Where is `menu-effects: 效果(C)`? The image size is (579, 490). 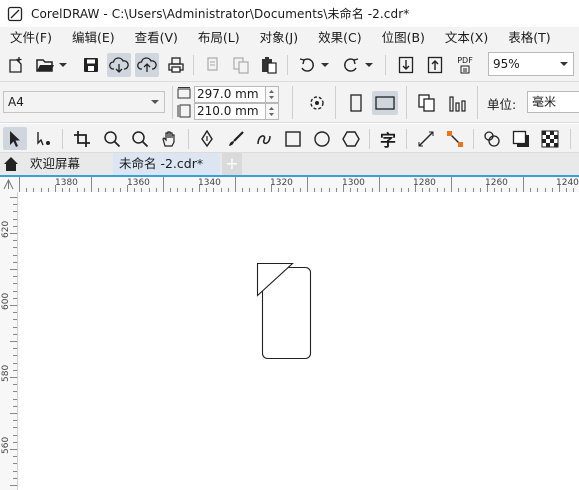 menu-effects: 效果(C) is located at coordinates (339, 38).